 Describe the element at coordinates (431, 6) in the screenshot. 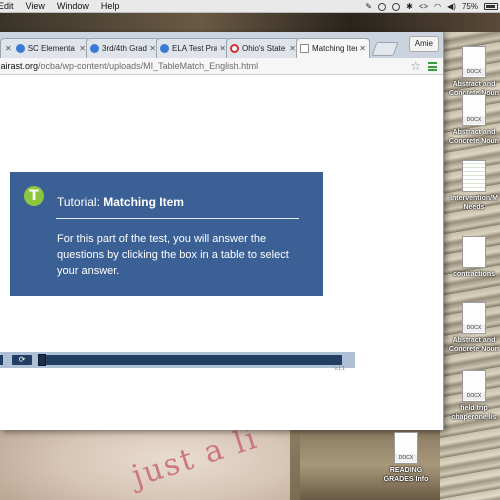

I see `status-area: ✎ ✱ <> ◠ ◀) 75%` at that location.